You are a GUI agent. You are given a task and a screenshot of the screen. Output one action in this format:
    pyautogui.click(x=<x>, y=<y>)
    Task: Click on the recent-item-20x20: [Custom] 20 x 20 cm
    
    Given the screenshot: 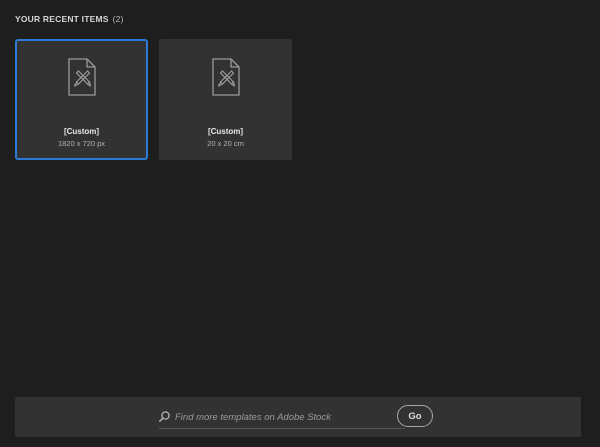 What is the action you would take?
    pyautogui.click(x=225, y=99)
    